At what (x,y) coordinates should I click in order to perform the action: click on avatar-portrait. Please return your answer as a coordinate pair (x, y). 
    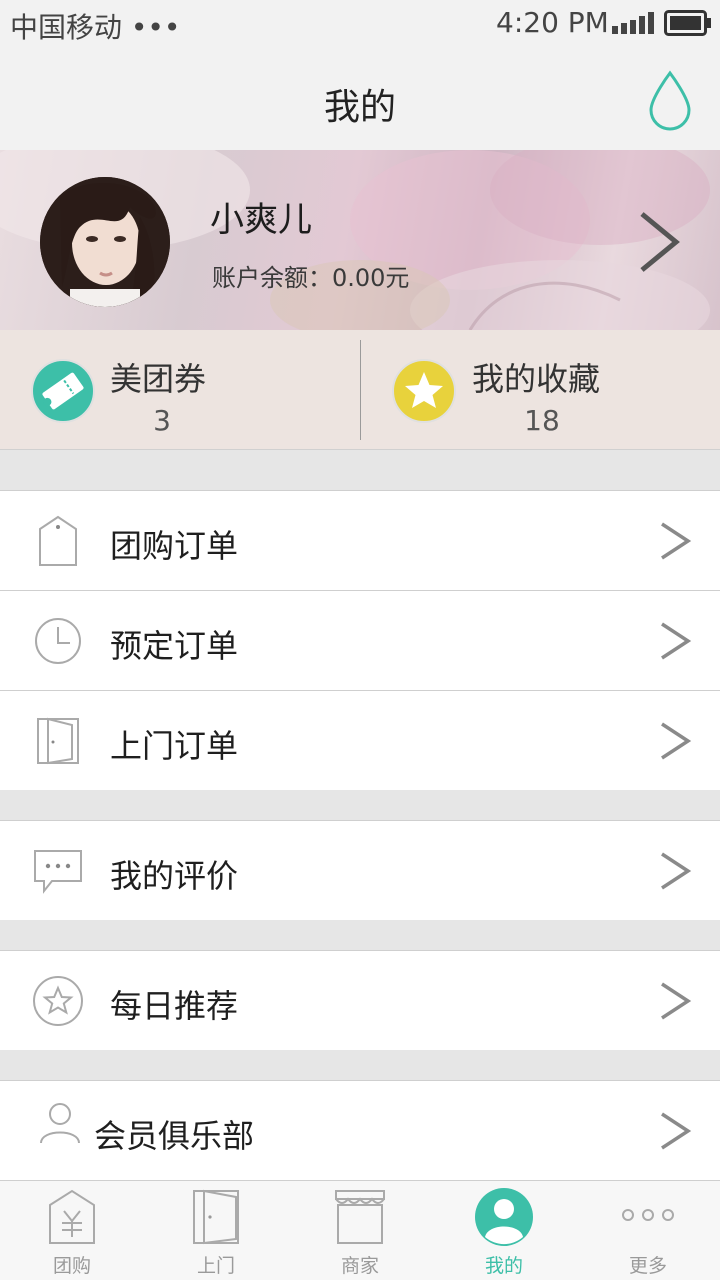
    Looking at the image, I should click on (105, 242).